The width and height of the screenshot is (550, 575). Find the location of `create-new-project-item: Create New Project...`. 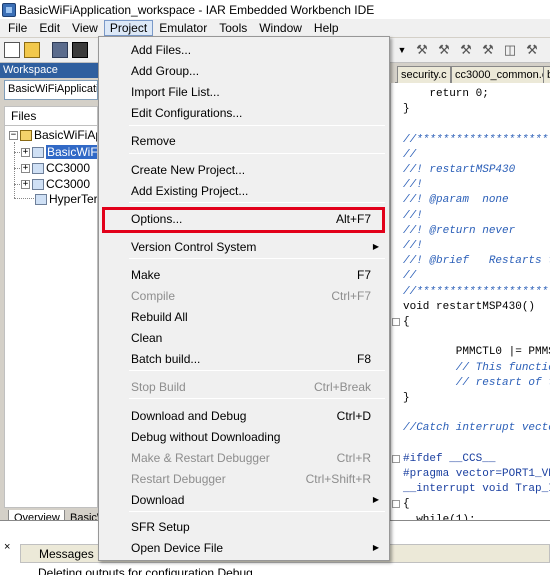

create-new-project-item: Create New Project... is located at coordinates (244, 170).